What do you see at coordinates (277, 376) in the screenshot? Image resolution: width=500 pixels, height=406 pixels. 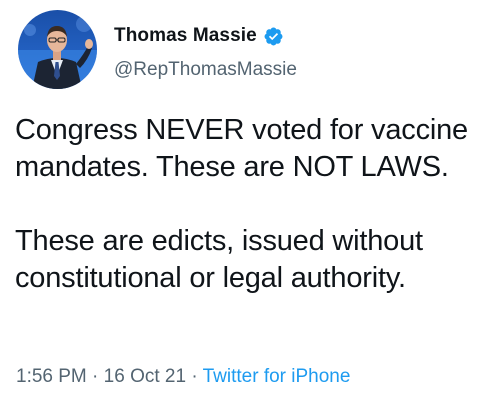 I see `tweet-source-link: Twitter for iPhone` at bounding box center [277, 376].